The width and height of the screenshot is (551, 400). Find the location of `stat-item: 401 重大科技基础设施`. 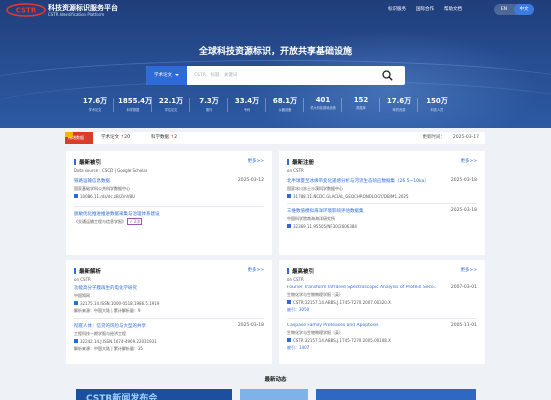

stat-item: 401 重大科技基础设施 is located at coordinates (325, 106).